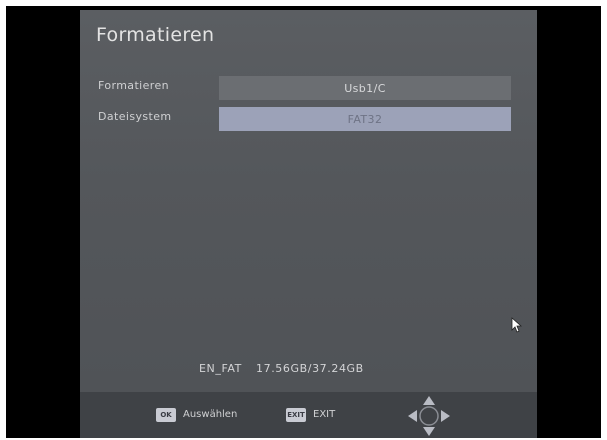 This screenshot has width=607, height=440. Describe the element at coordinates (365, 119) in the screenshot. I see `filesystem-value: FAT32` at that location.